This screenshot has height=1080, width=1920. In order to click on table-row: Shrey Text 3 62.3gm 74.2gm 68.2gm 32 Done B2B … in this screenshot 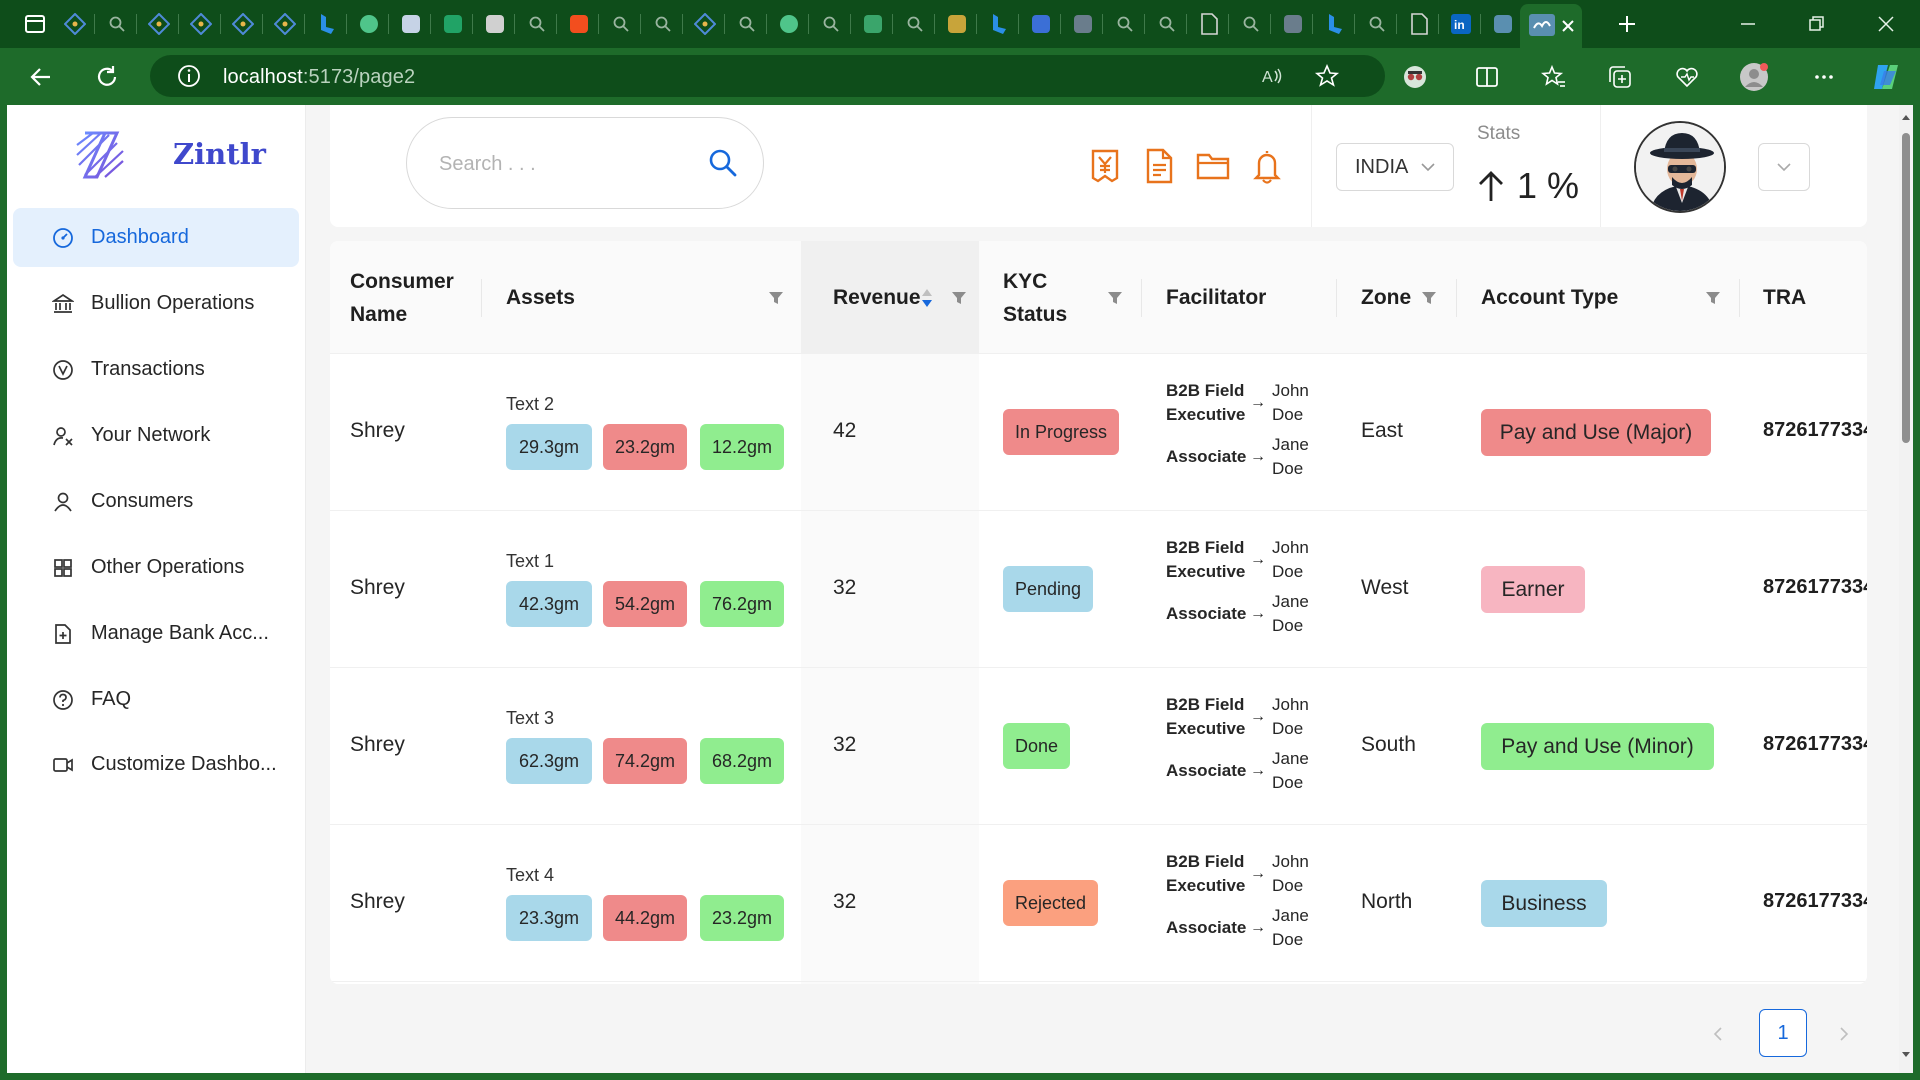, I will do `click(1098, 746)`.